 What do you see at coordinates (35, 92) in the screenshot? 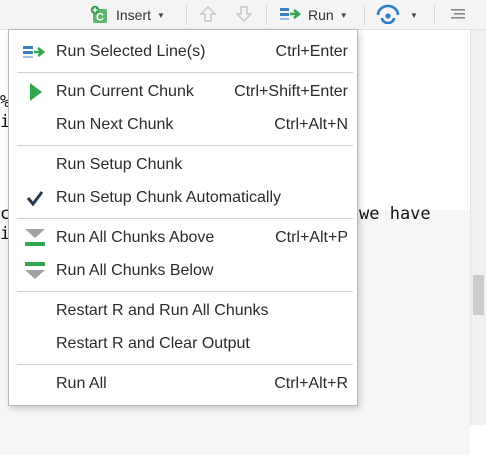
I see `play-icon` at bounding box center [35, 92].